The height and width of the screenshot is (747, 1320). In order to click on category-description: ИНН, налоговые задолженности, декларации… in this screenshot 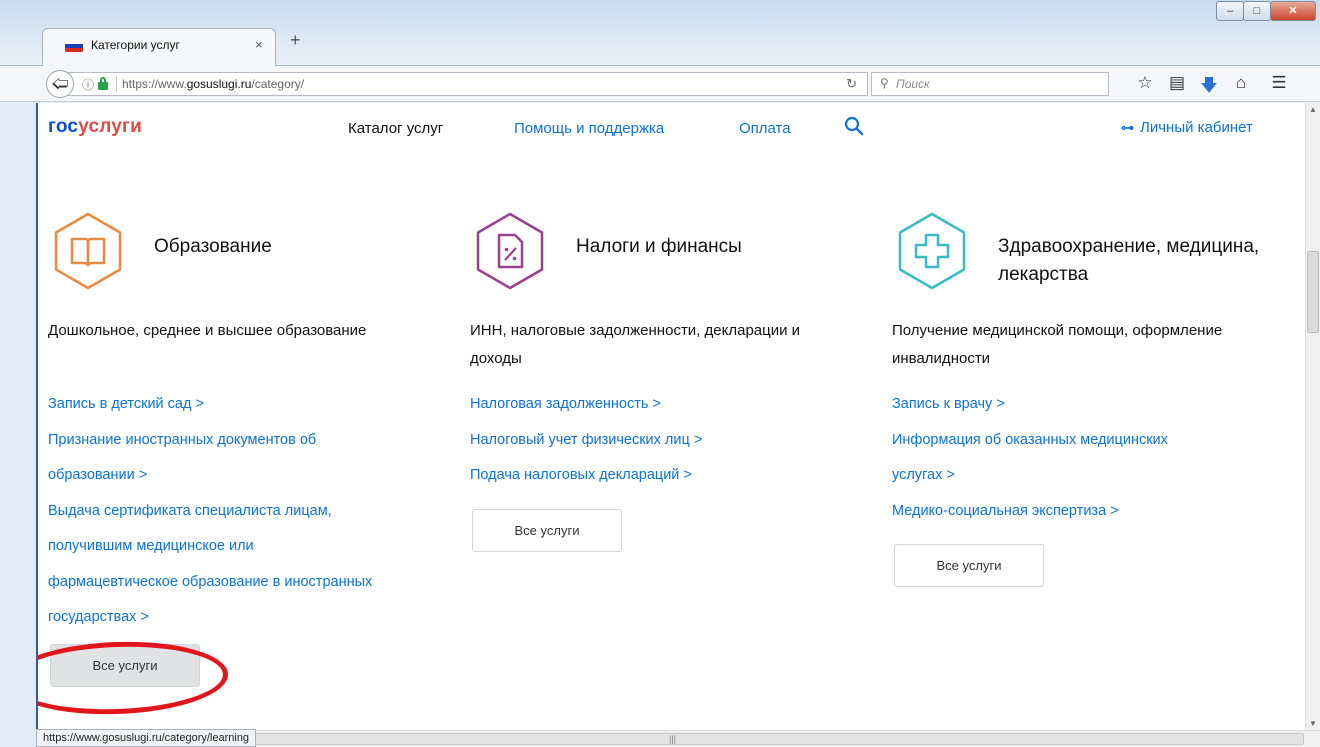, I will do `click(635, 344)`.